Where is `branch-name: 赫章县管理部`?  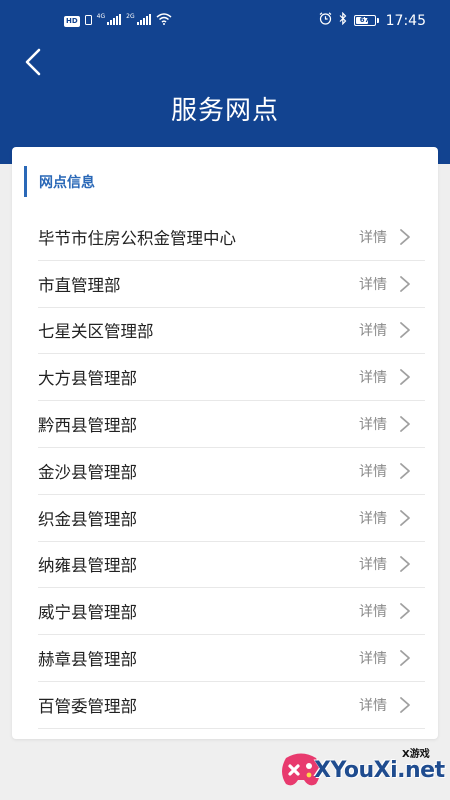 branch-name: 赫章县管理部 is located at coordinates (87, 660).